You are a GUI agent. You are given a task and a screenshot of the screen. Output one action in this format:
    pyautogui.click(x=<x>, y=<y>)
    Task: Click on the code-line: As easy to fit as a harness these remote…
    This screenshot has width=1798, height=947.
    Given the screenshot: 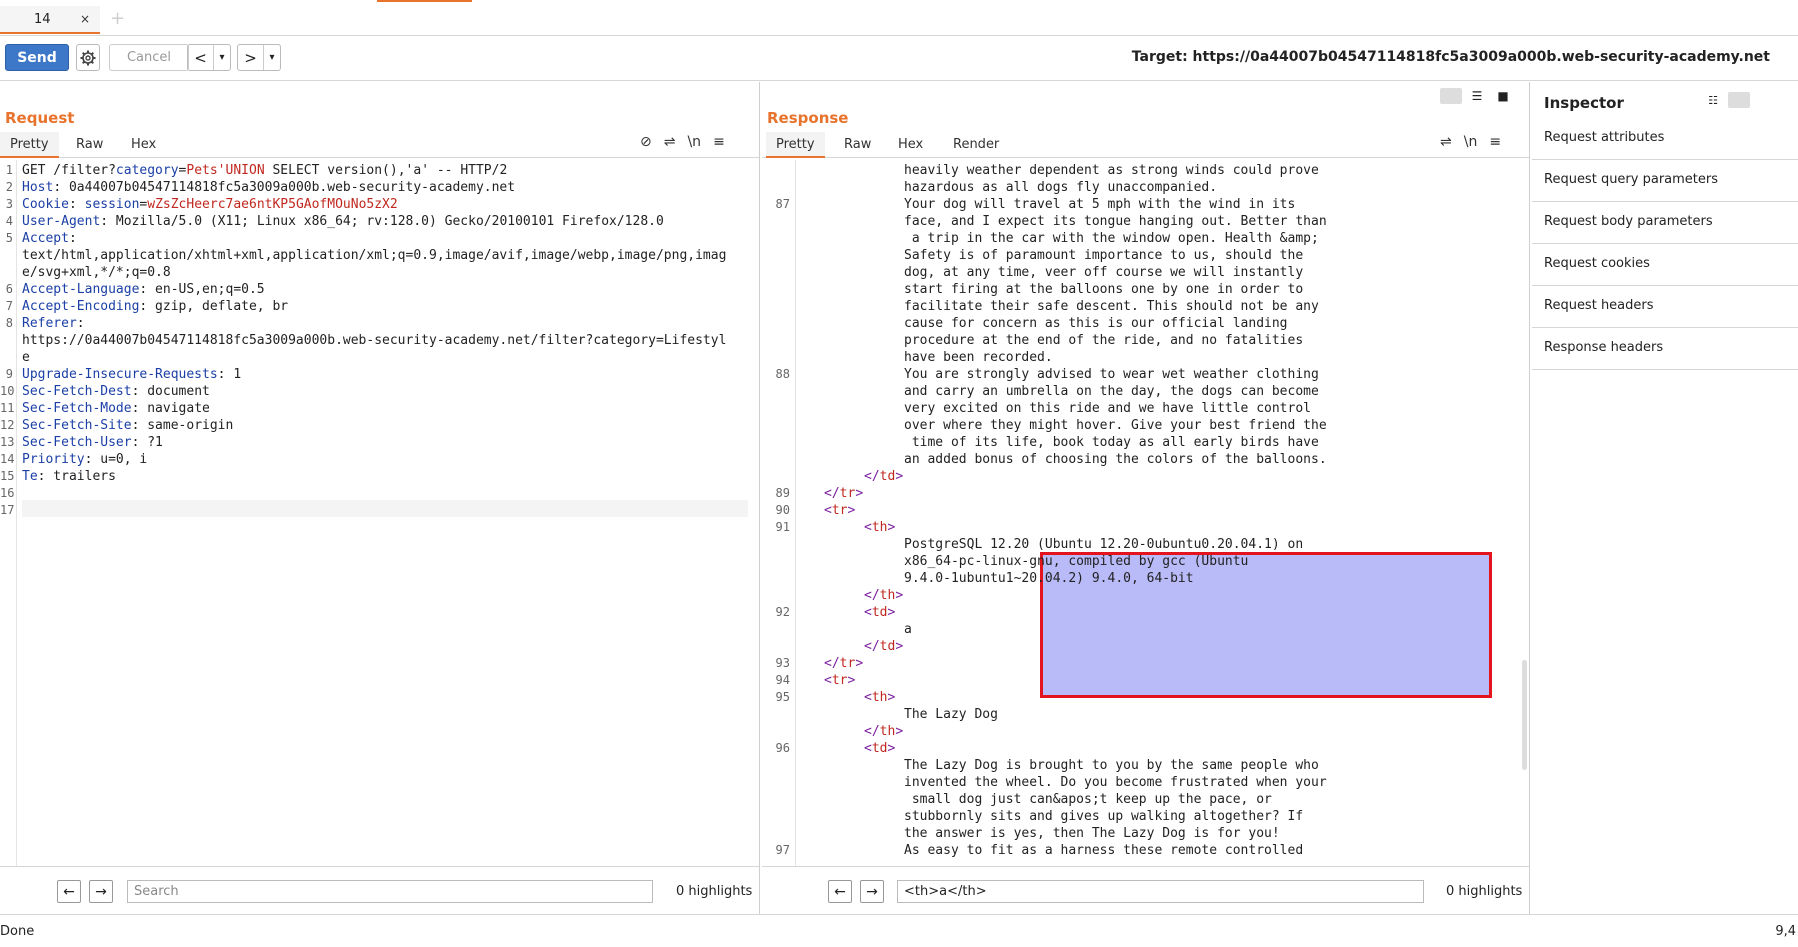 What is the action you would take?
    pyautogui.click(x=1103, y=850)
    